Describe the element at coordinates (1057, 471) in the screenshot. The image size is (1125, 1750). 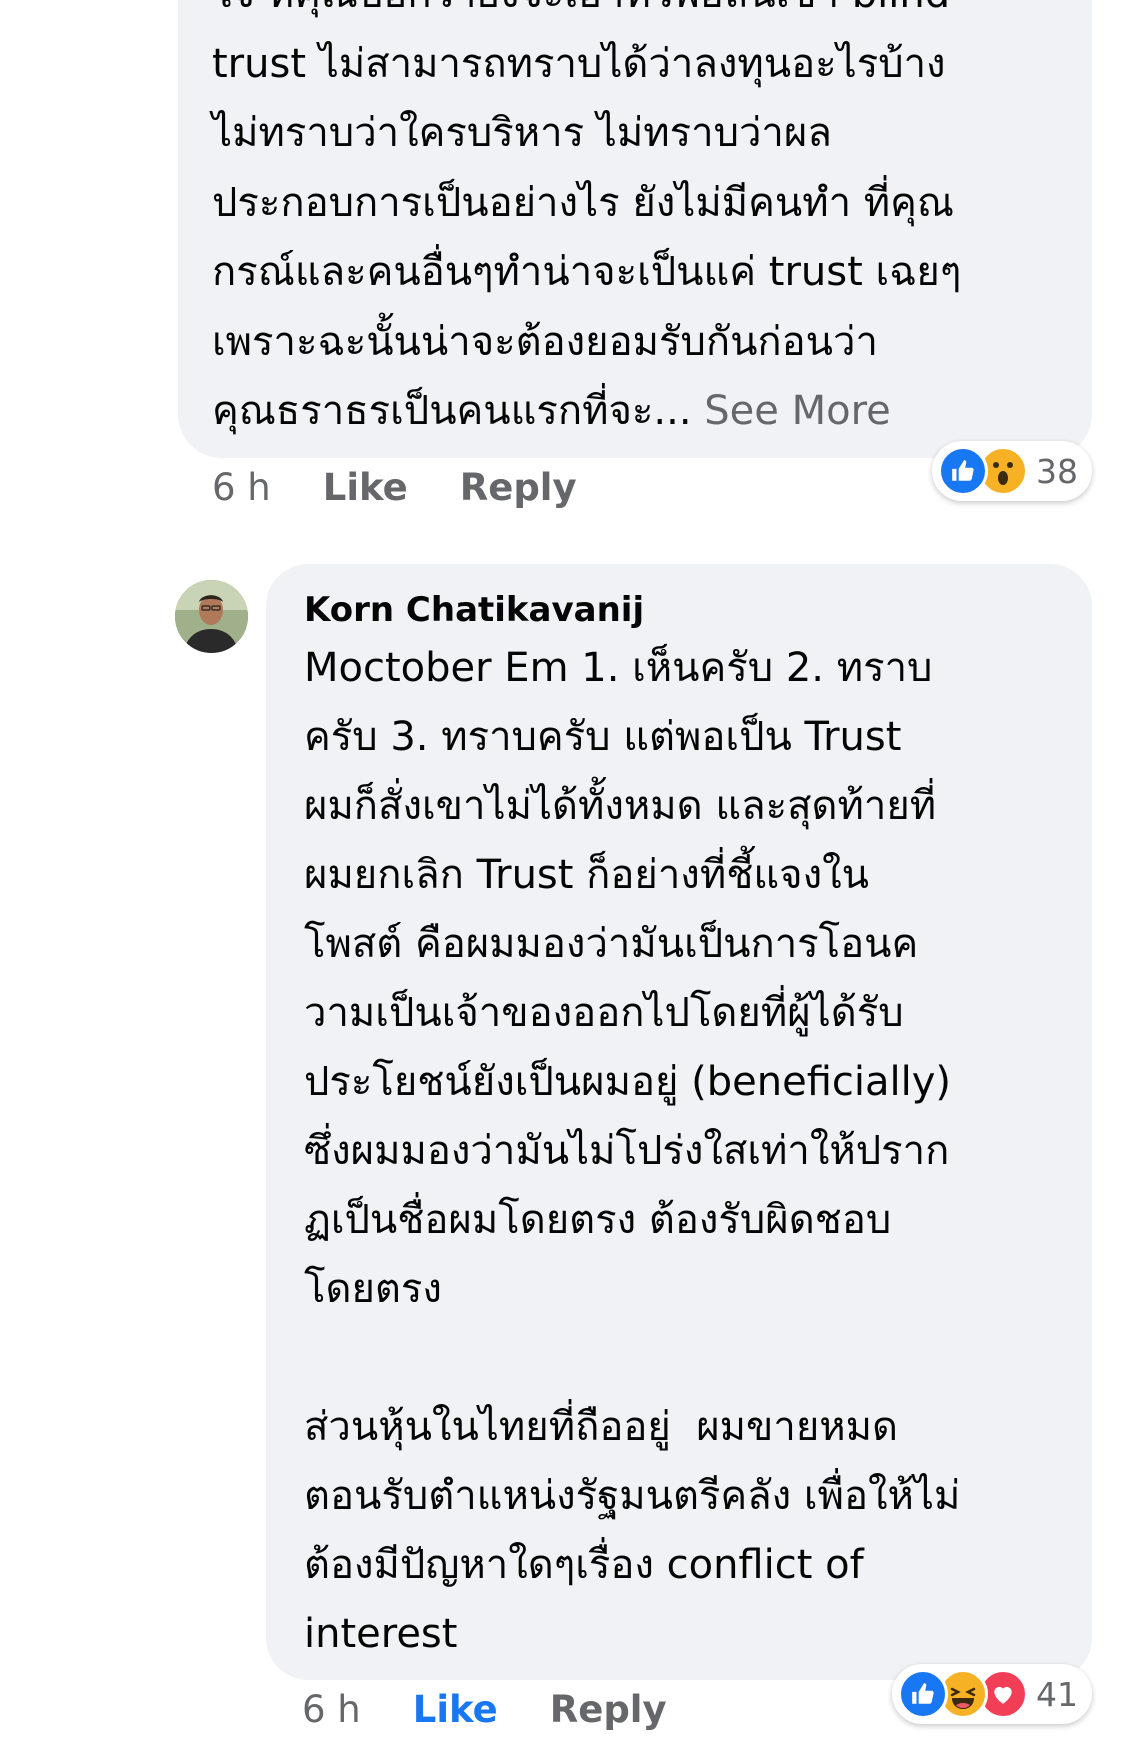
I see `reaction-count: 38` at that location.